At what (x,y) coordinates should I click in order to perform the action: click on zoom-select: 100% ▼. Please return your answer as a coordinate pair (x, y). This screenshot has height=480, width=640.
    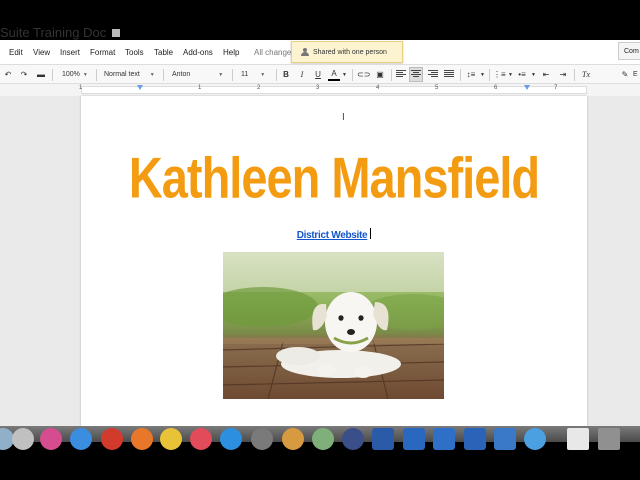
    Looking at the image, I should click on (75, 75).